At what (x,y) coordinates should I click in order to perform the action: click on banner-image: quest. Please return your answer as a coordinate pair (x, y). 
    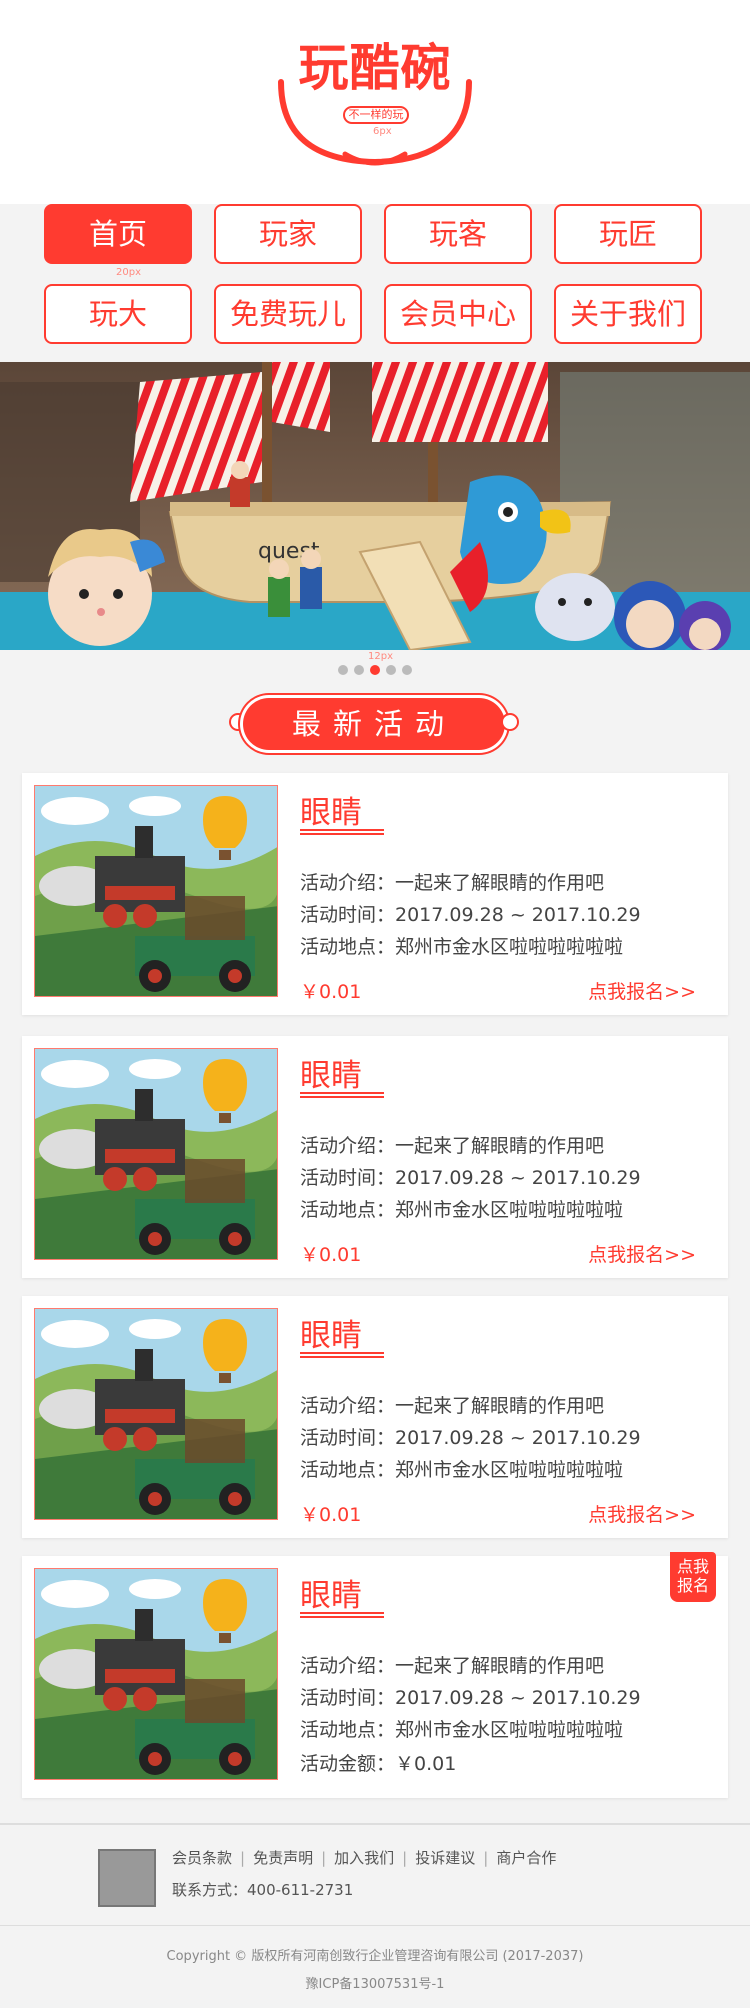
    Looking at the image, I should click on (375, 506).